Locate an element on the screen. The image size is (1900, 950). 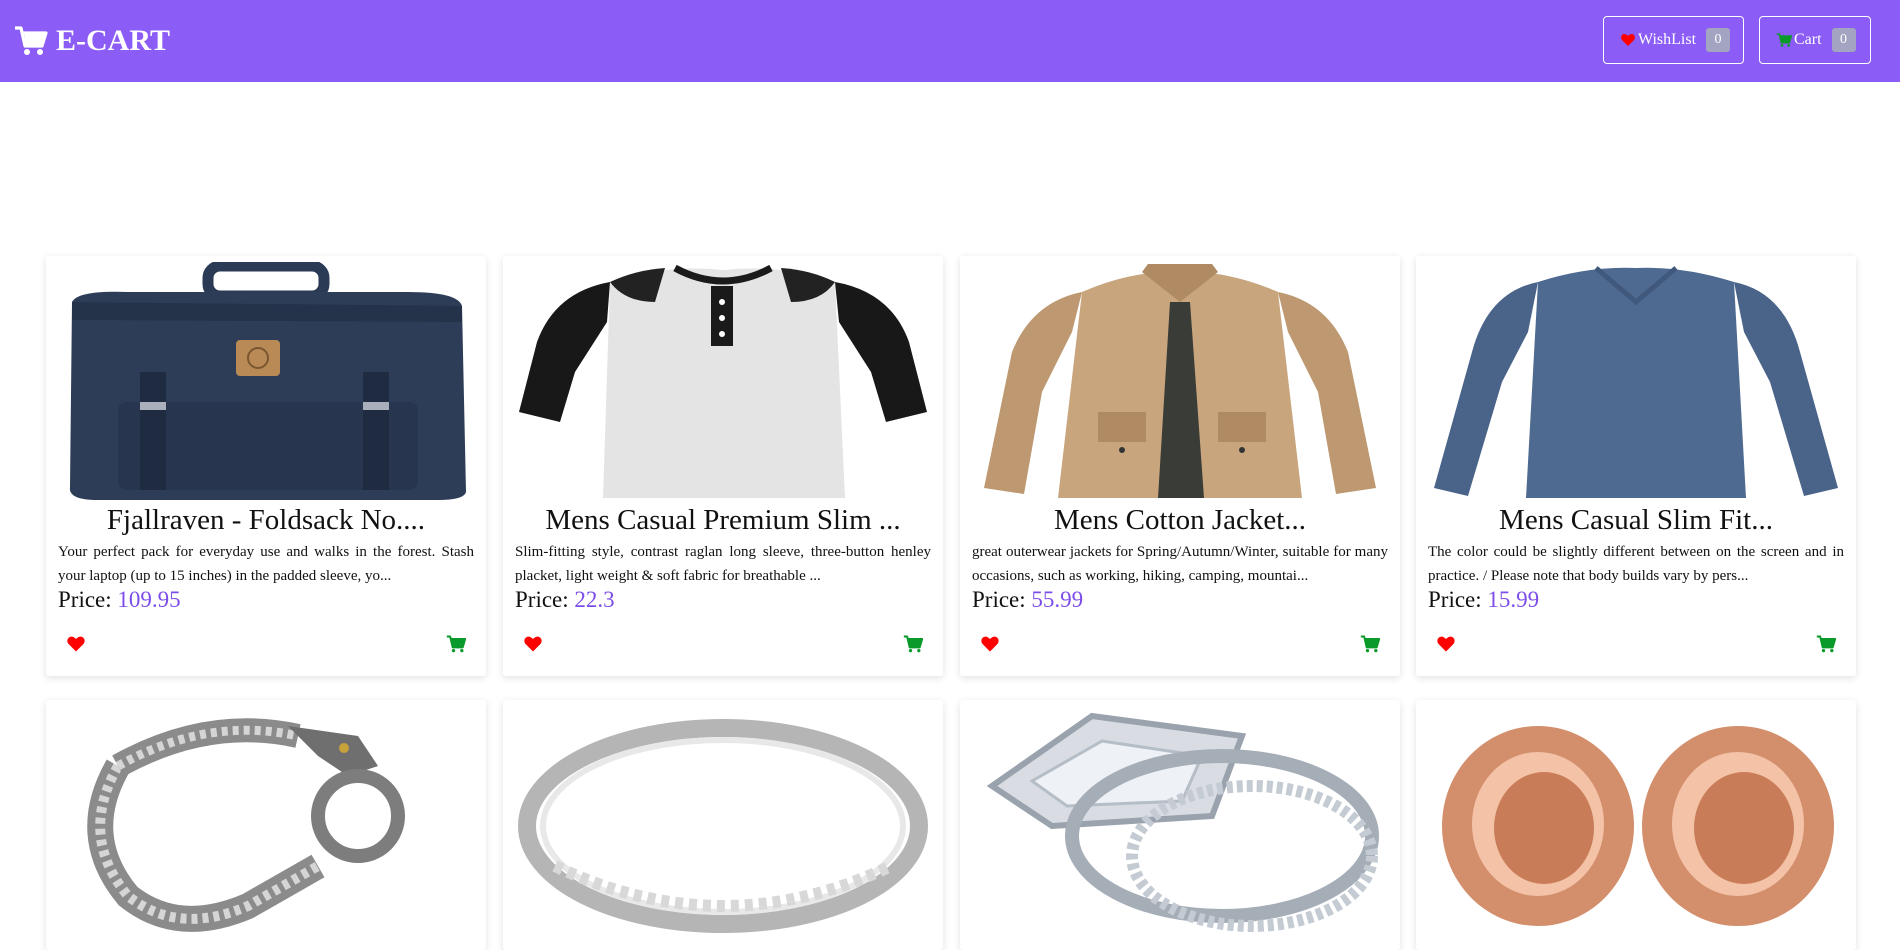
product-image-silver-ring is located at coordinates (723, 824).